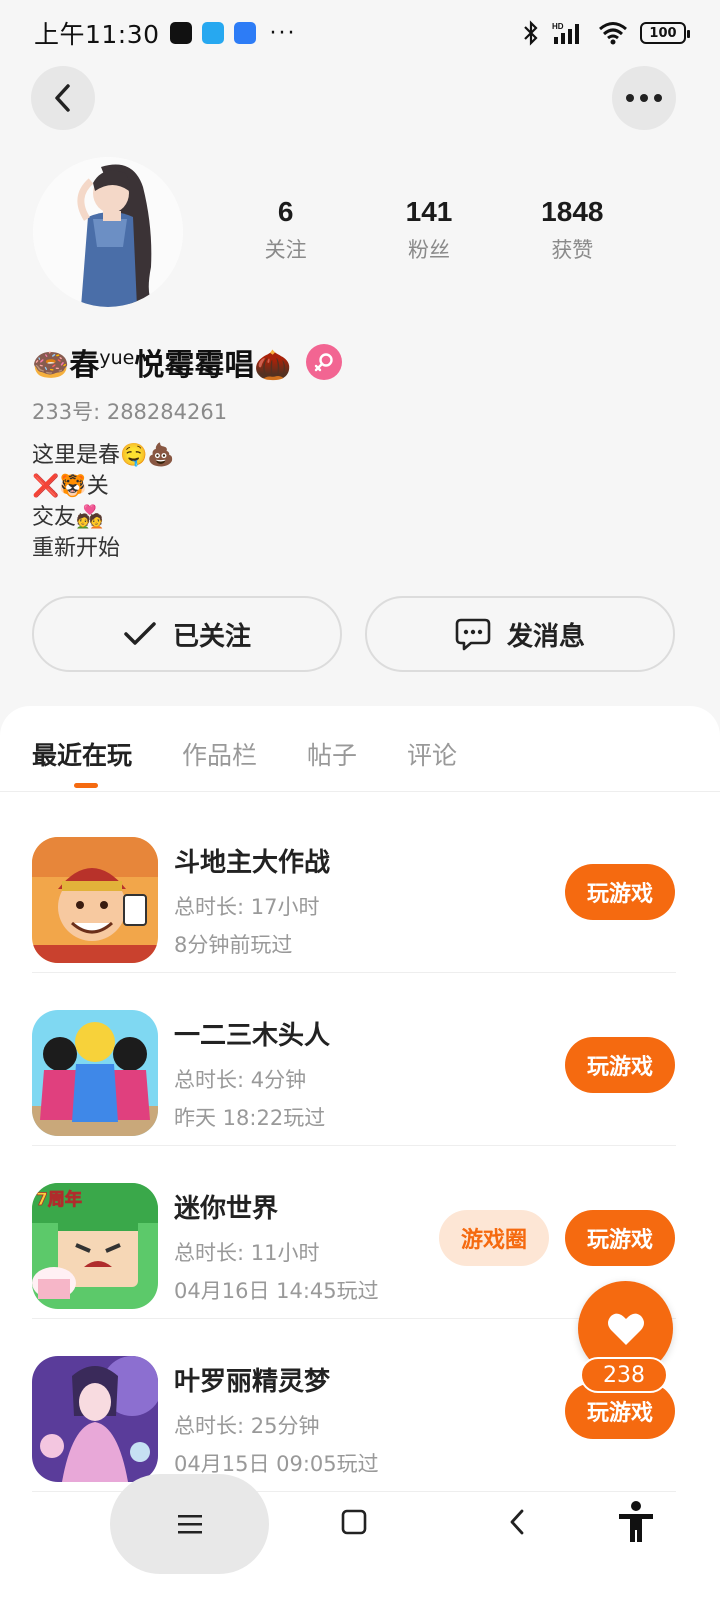 This screenshot has width=720, height=1600. Describe the element at coordinates (624, 1375) in the screenshot. I see `like-count: 238` at that location.